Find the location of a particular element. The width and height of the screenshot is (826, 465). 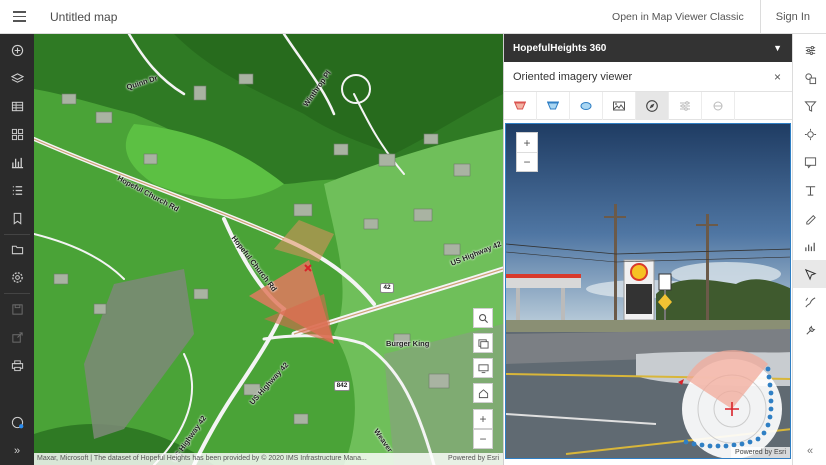

print-icon is located at coordinates (17, 365).